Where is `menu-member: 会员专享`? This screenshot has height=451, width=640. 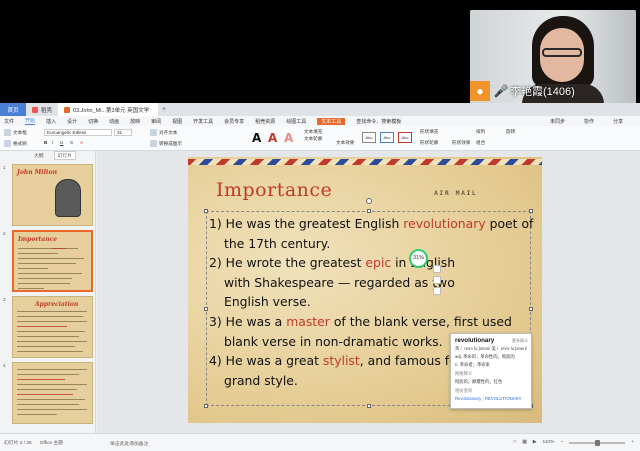 menu-member: 会员专享 is located at coordinates (234, 121).